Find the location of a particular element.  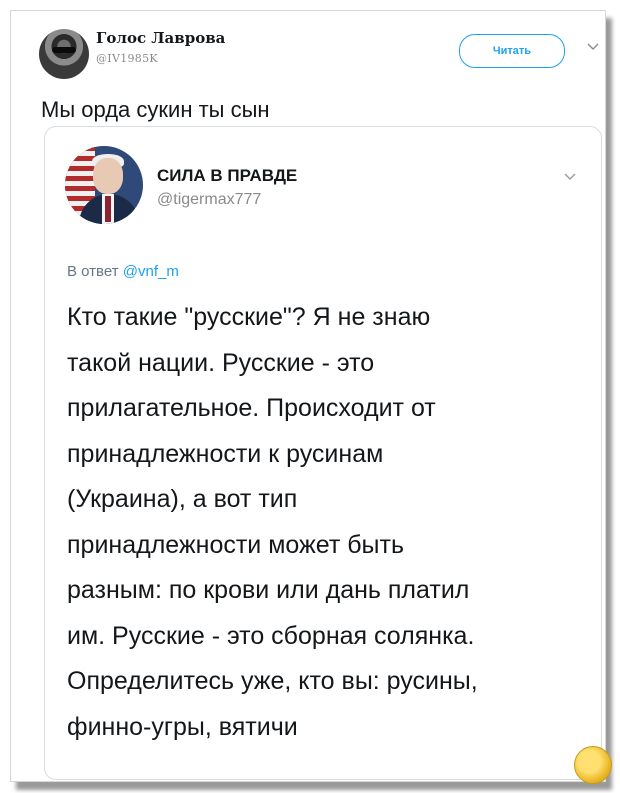

watermark-logo is located at coordinates (593, 765).